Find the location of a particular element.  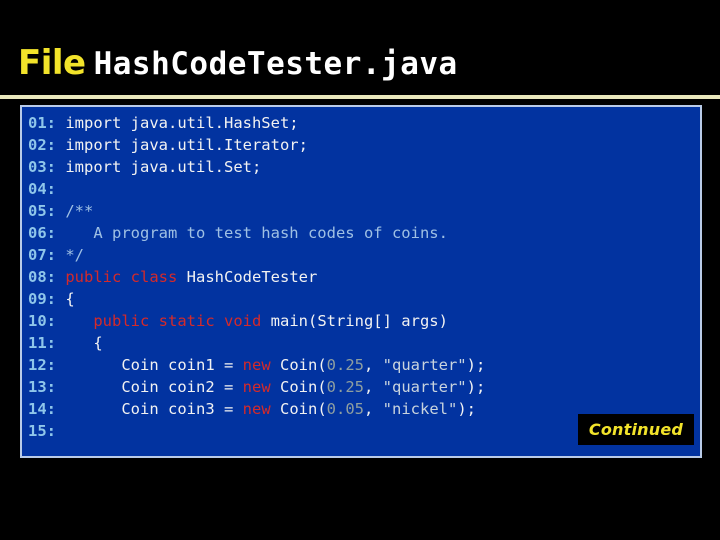

code-line: 04: is located at coordinates (256, 189).